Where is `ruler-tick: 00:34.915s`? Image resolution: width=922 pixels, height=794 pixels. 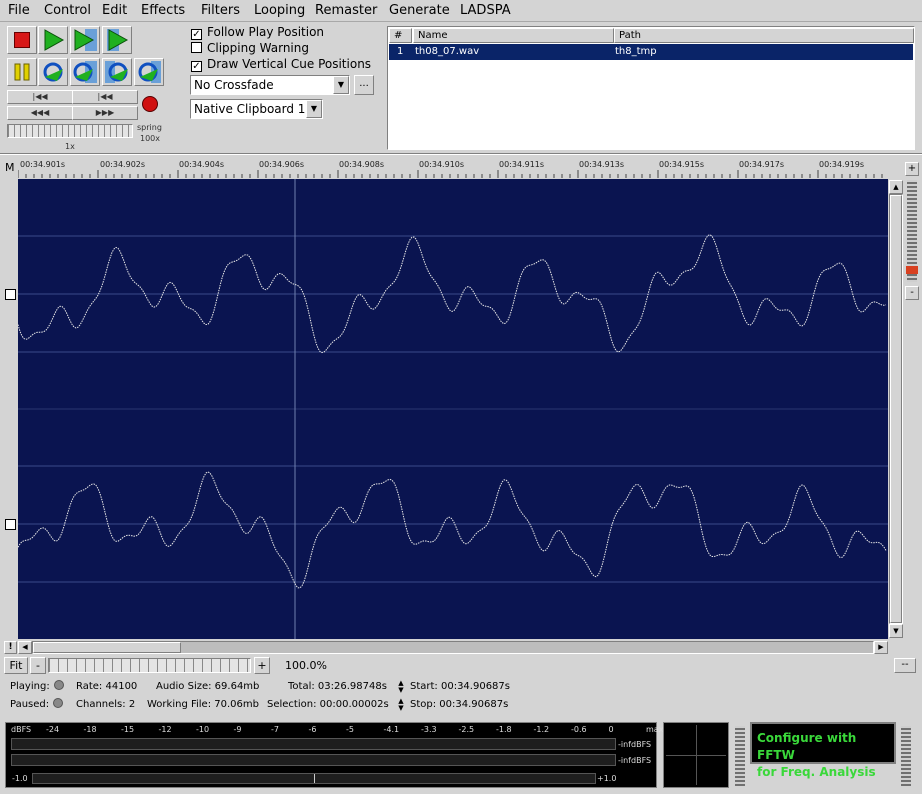
ruler-tick: 00:34.915s is located at coordinates (682, 164).